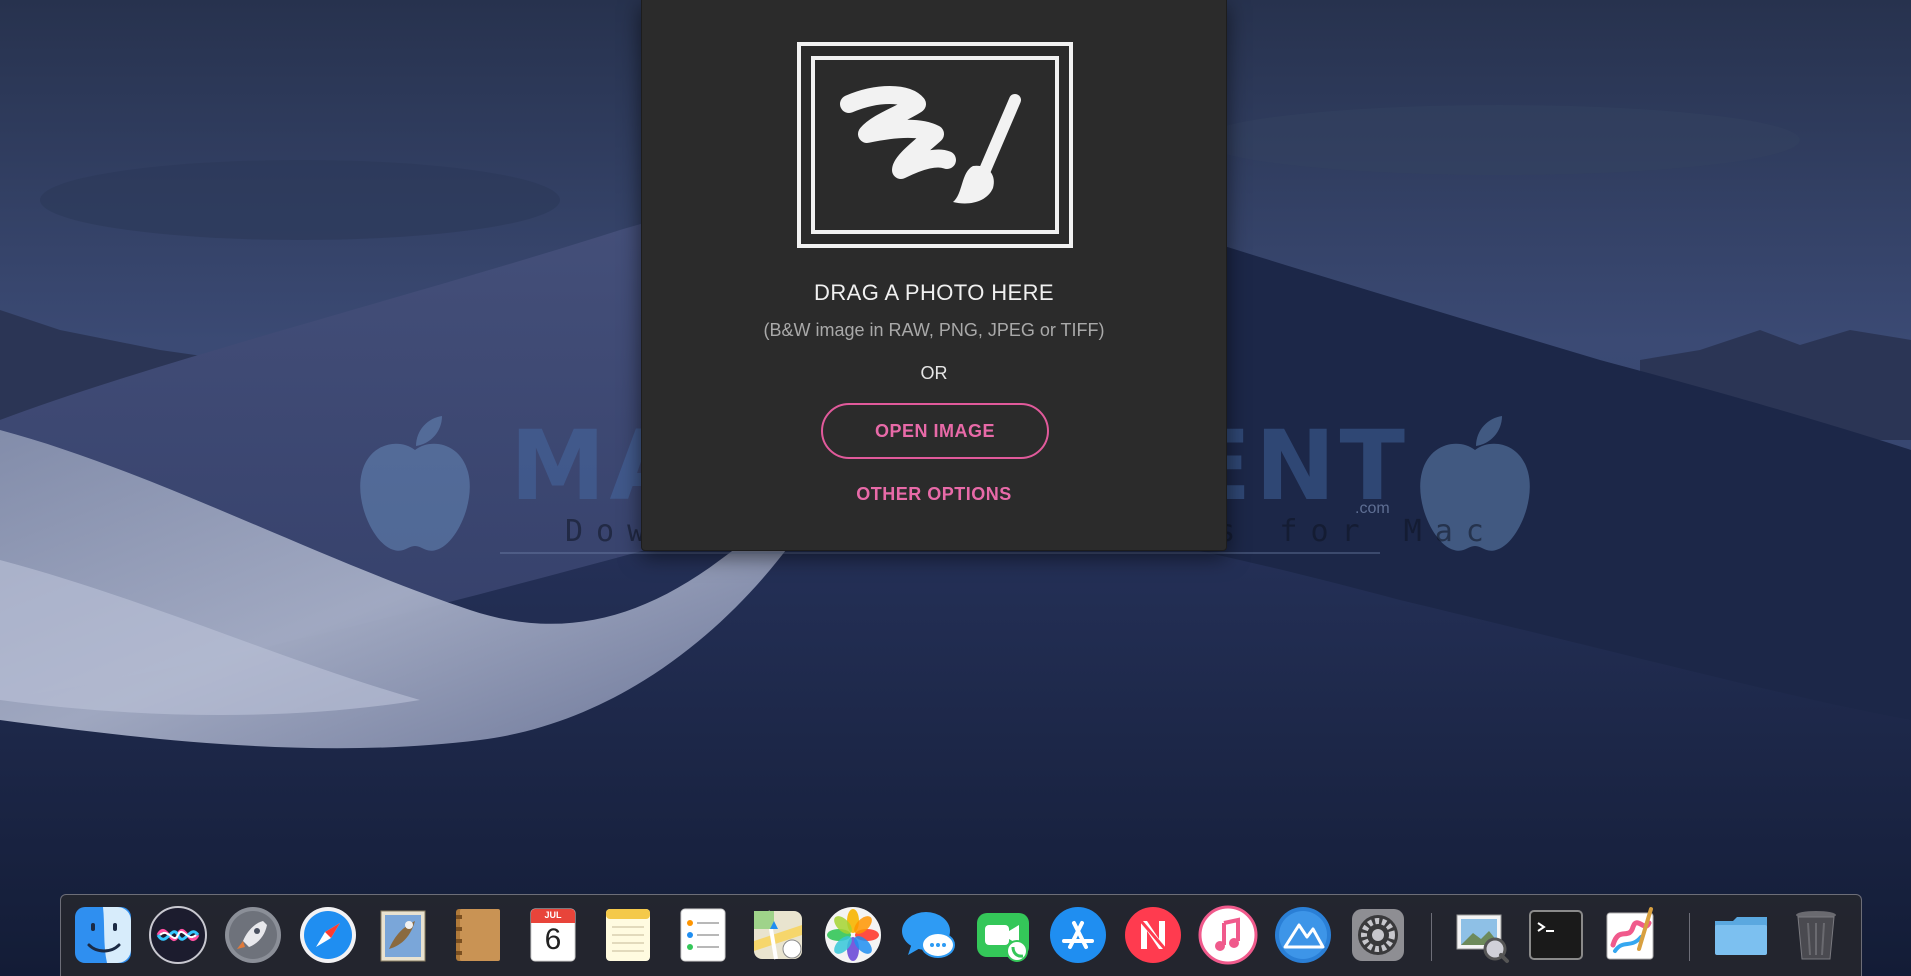 The image size is (1911, 976). Describe the element at coordinates (178, 935) in the screenshot. I see `siri-icon` at that location.